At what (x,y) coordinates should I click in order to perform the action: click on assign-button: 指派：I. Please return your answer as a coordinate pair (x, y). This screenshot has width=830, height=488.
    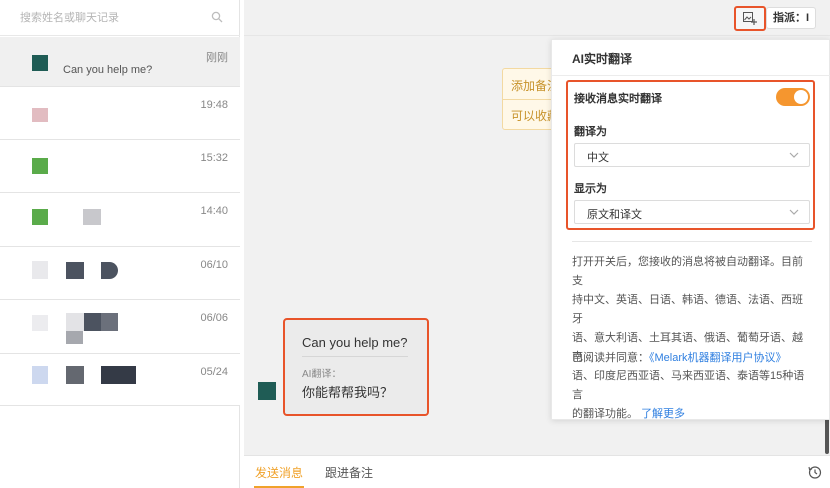
    Looking at the image, I should click on (791, 18).